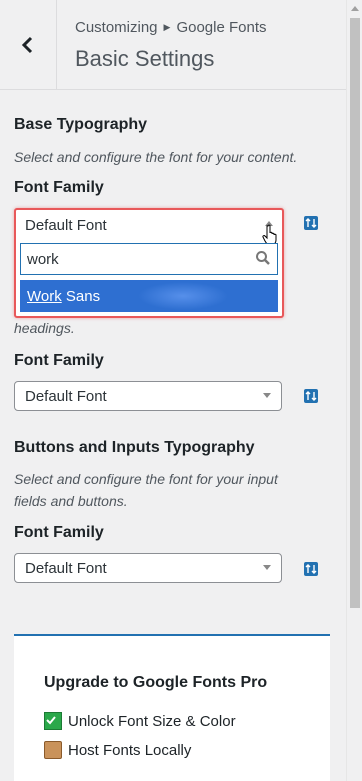 Image resolution: width=362 pixels, height=781 pixels. I want to click on font-result-rest: Sans, so click(81, 296).